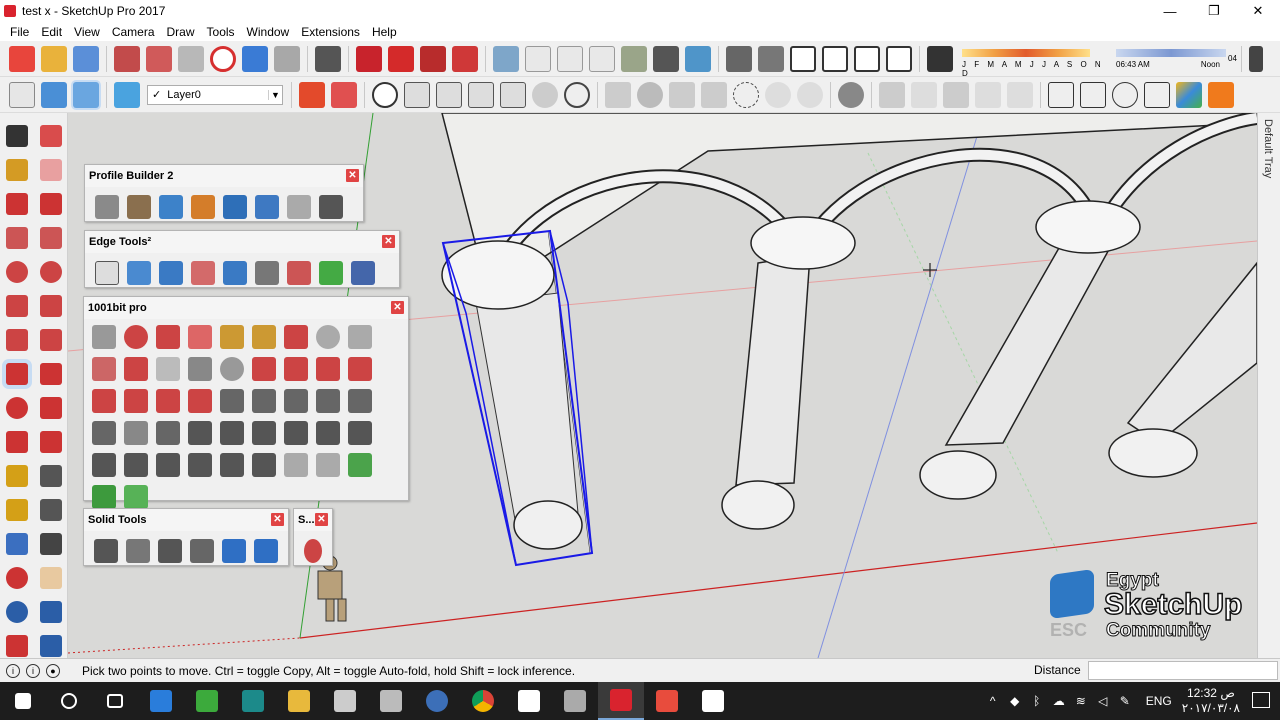 This screenshot has width=1280, height=720. Describe the element at coordinates (1059, 701) in the screenshot. I see `onedrive-icon: ☁` at that location.